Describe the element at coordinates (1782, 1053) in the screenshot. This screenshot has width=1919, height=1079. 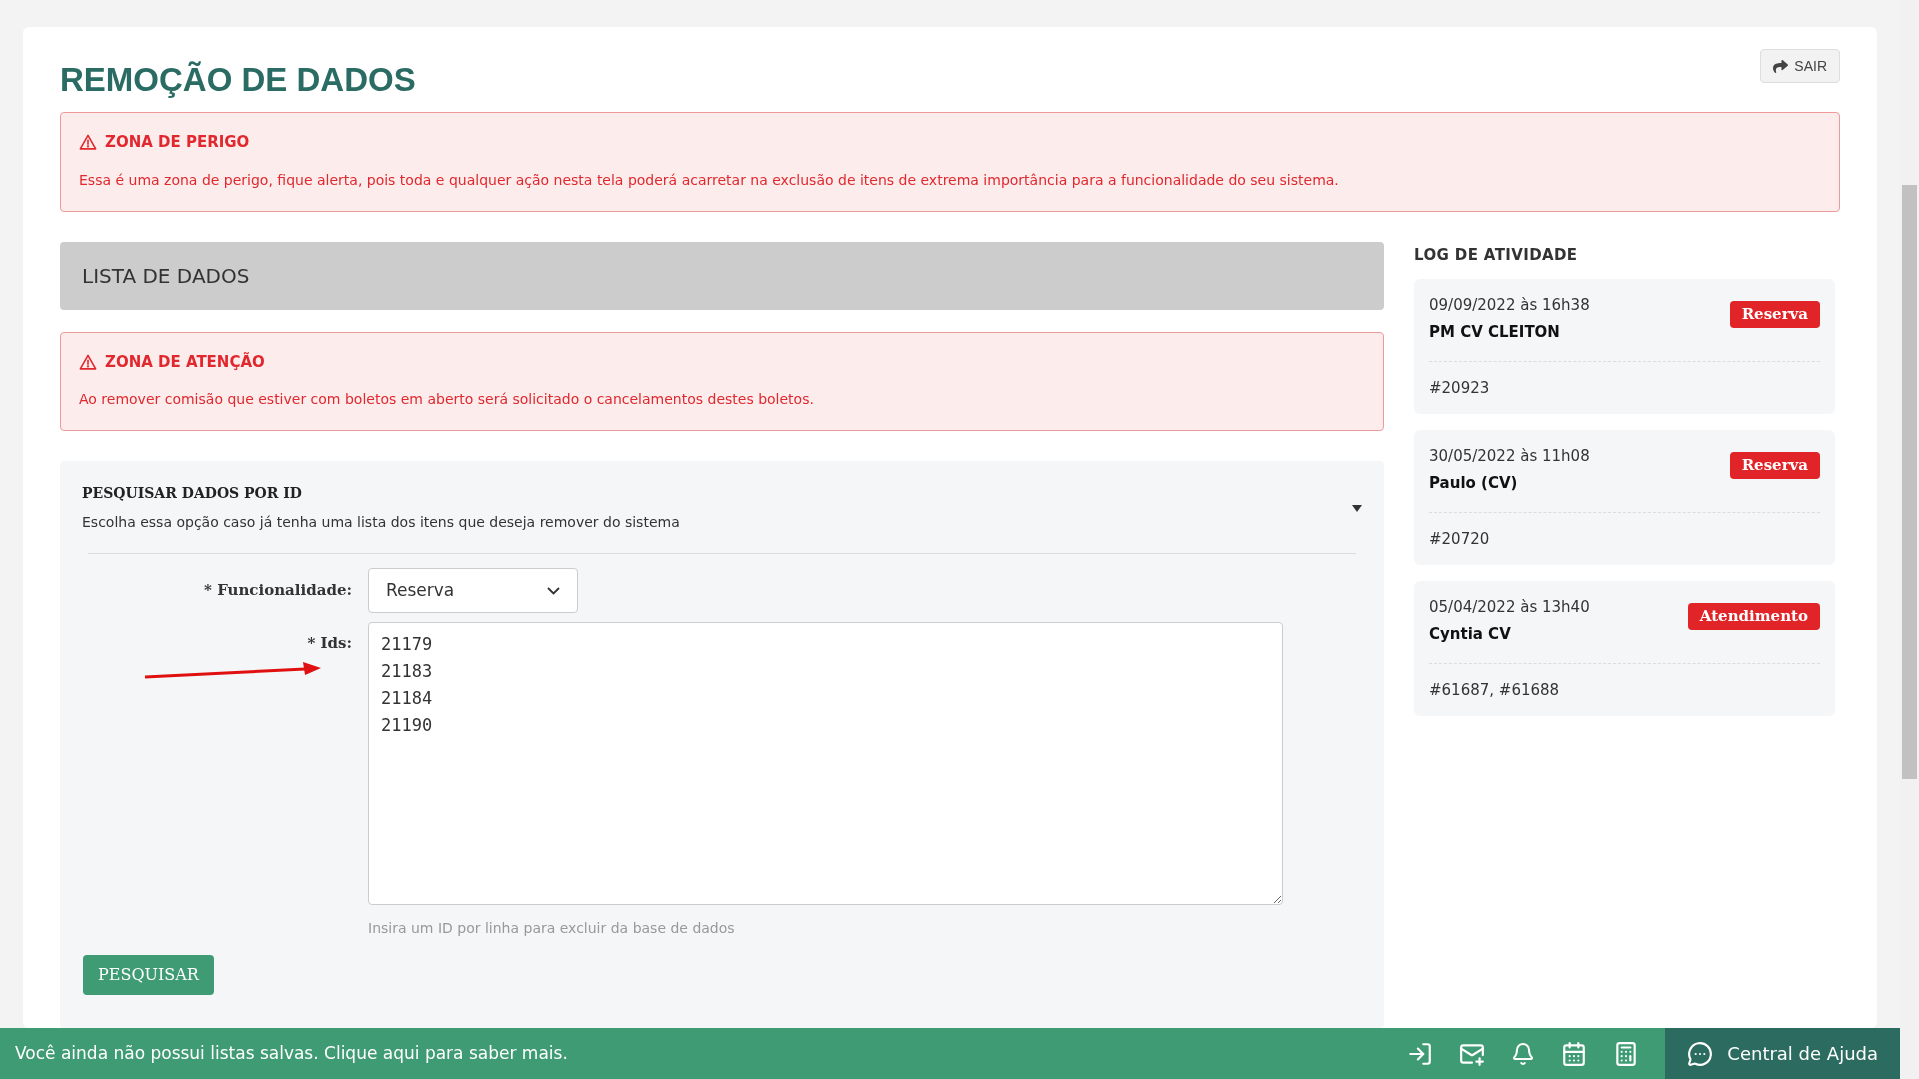
I see `help-center-button: Central de Ajuda` at that location.